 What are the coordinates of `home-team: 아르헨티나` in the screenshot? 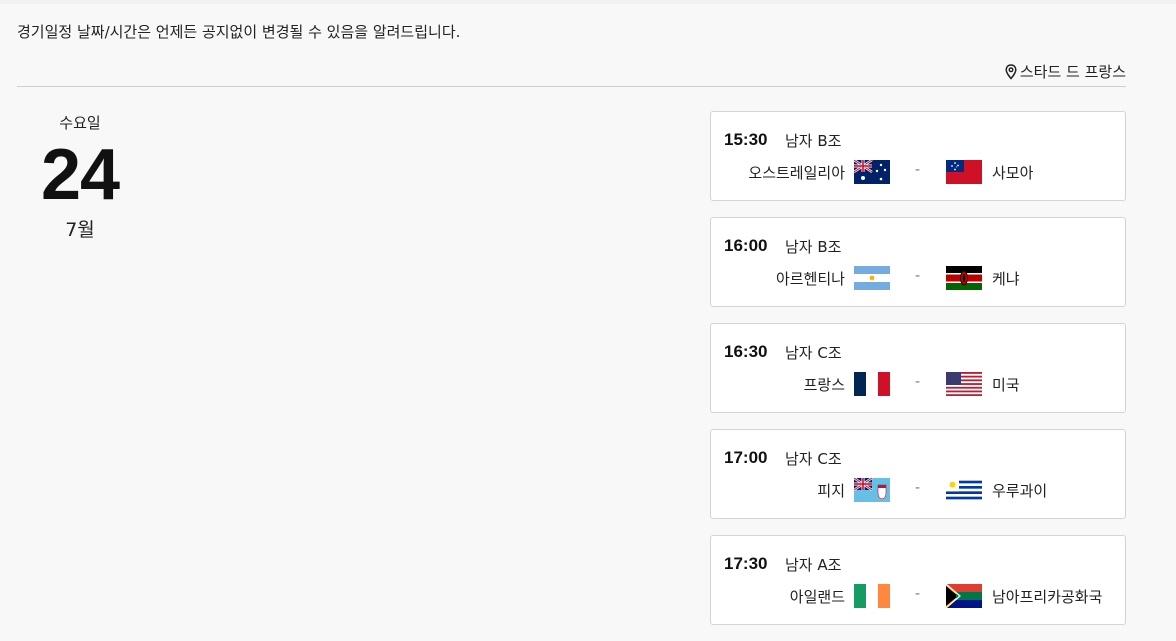 It's located at (810, 279).